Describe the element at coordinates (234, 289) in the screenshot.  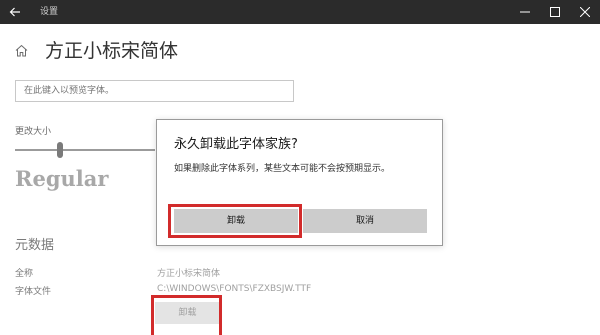
I see `font-file-value: C:\WINDOWS\FONTS\FZXBSJW.TTF` at that location.